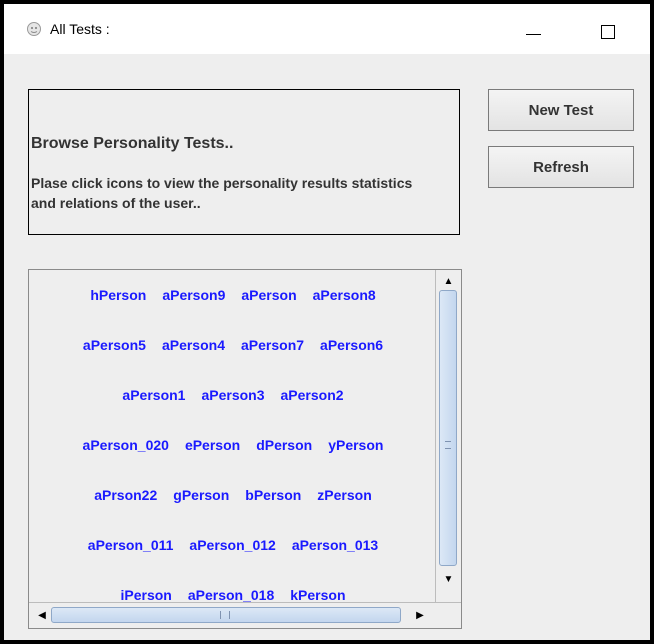  I want to click on person-row: iPerson aPerson_018 kPerson, so click(233, 592).